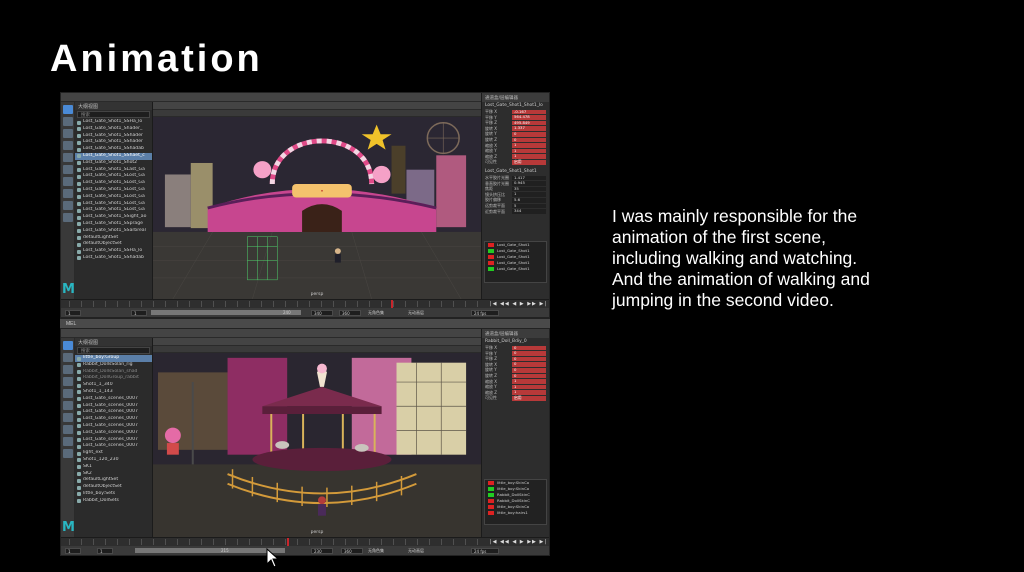  Describe the element at coordinates (113, 251) in the screenshot. I see `outliner-item: Lost_Gate_Shot1_SSHa_lo` at that location.